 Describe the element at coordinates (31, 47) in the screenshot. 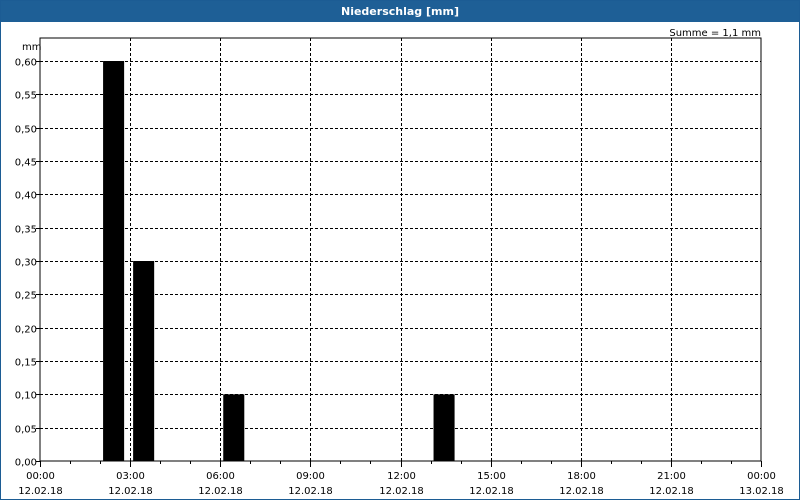

I see `y-axis-label: mm` at that location.